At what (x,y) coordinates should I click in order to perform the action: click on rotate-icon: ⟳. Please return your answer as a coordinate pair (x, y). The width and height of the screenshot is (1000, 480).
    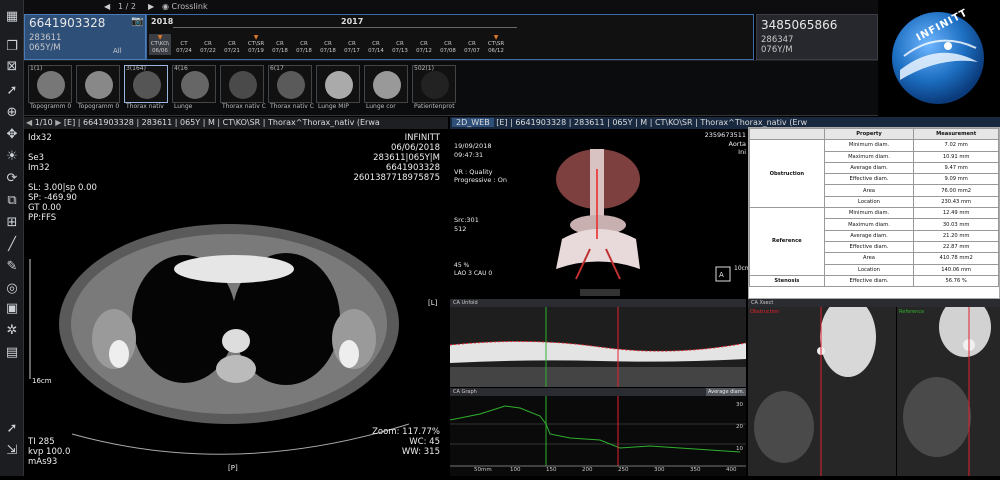
    Looking at the image, I should click on (12, 179).